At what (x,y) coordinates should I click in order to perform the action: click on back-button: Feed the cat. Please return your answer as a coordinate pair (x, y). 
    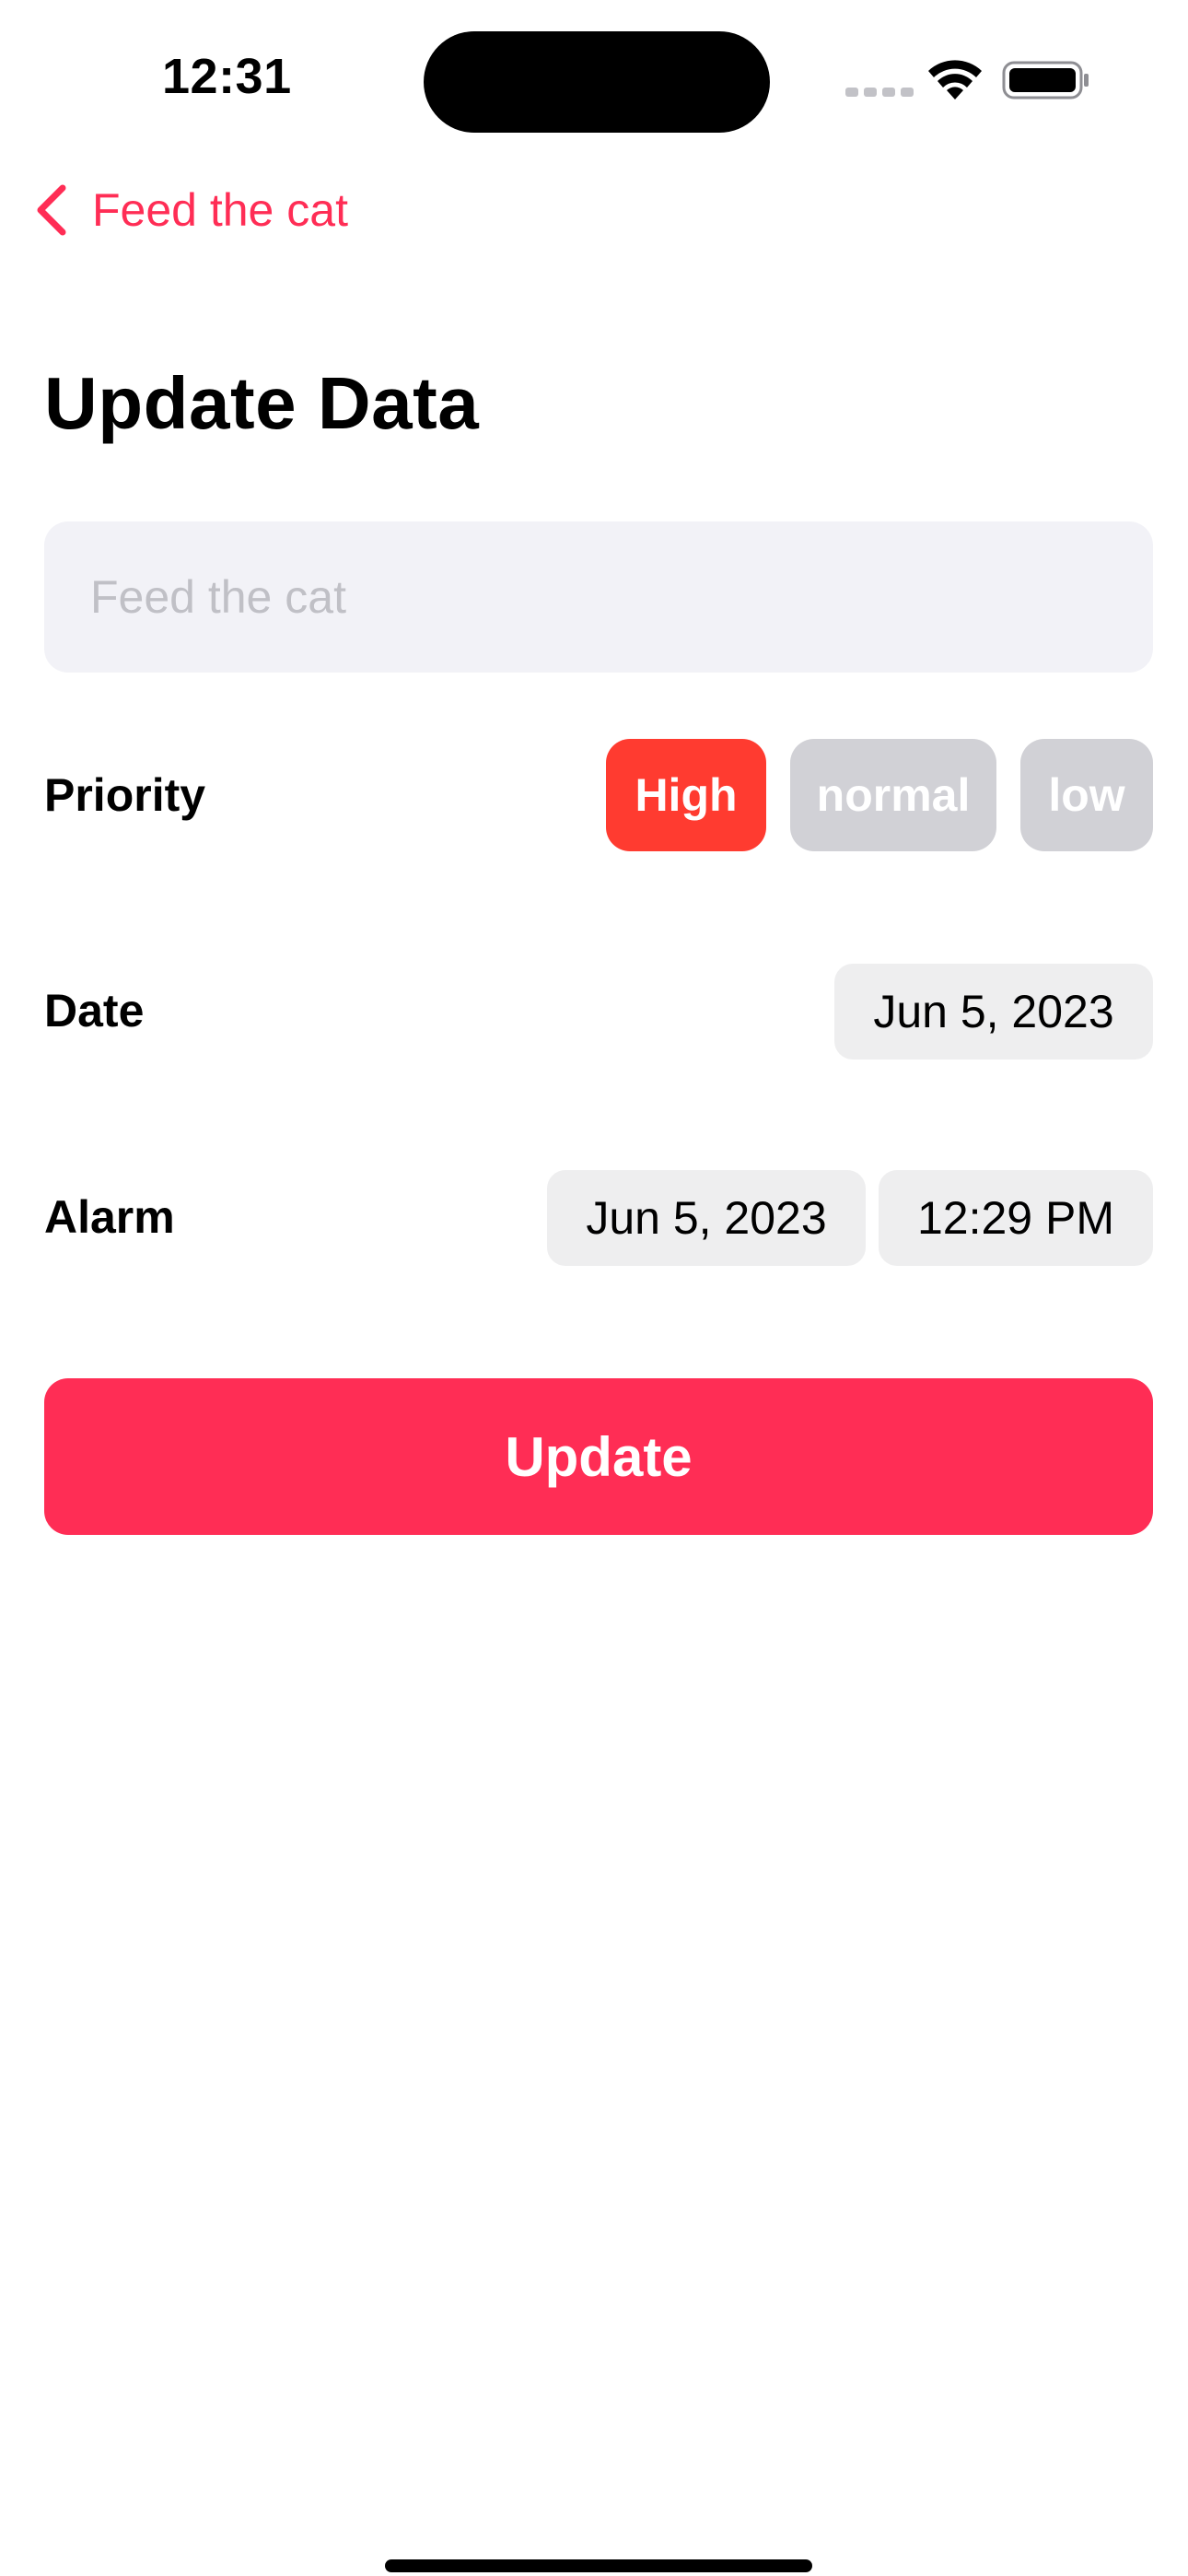
    Looking at the image, I should click on (190, 211).